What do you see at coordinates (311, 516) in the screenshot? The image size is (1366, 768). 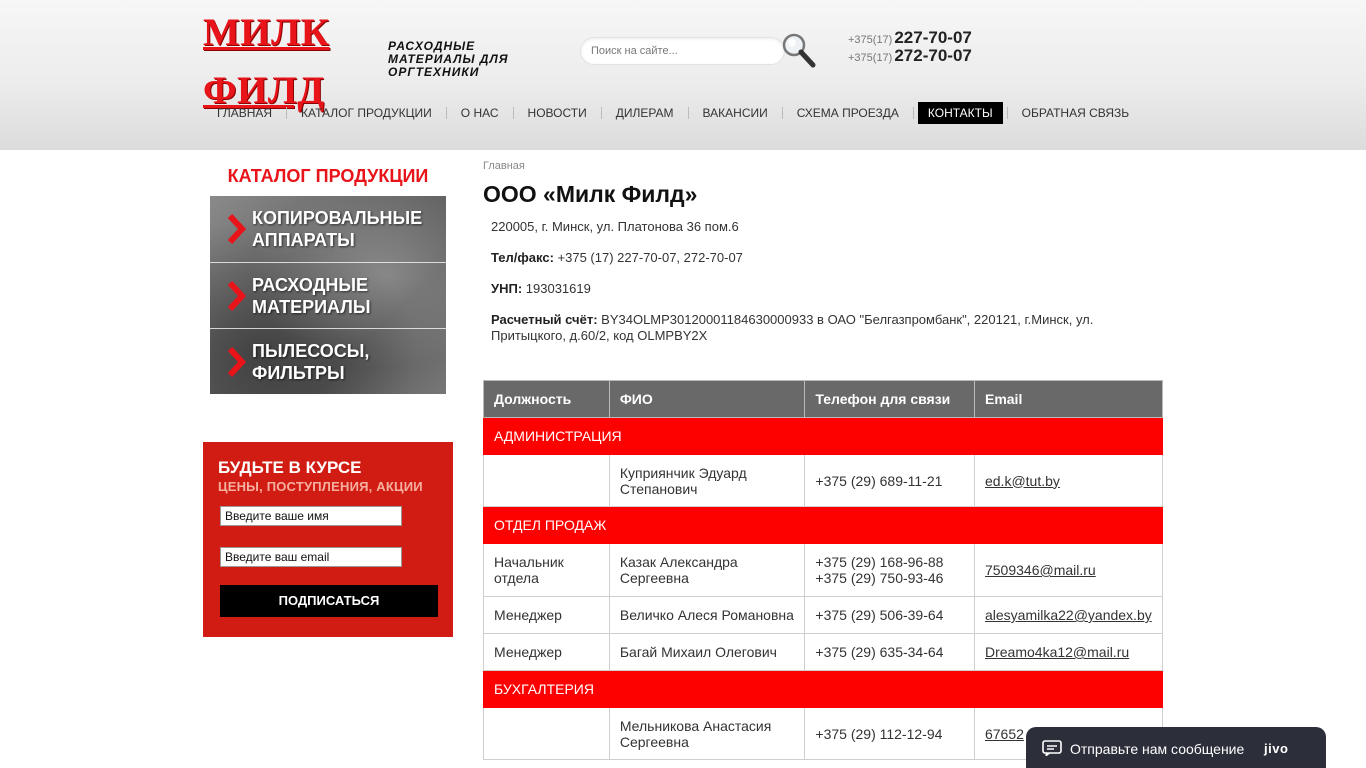 I see `subscribe-name-input` at bounding box center [311, 516].